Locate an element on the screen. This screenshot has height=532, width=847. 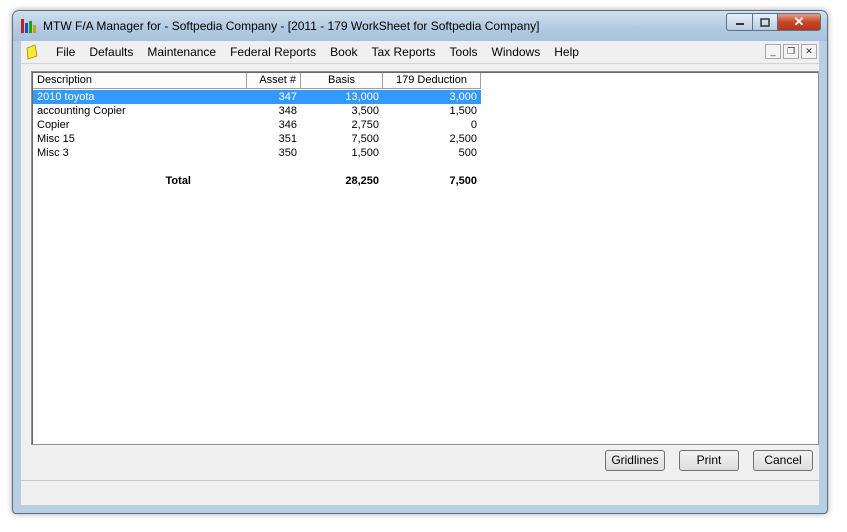
table-row: Misc 15 351 7,500 2,500 is located at coordinates (257, 139).